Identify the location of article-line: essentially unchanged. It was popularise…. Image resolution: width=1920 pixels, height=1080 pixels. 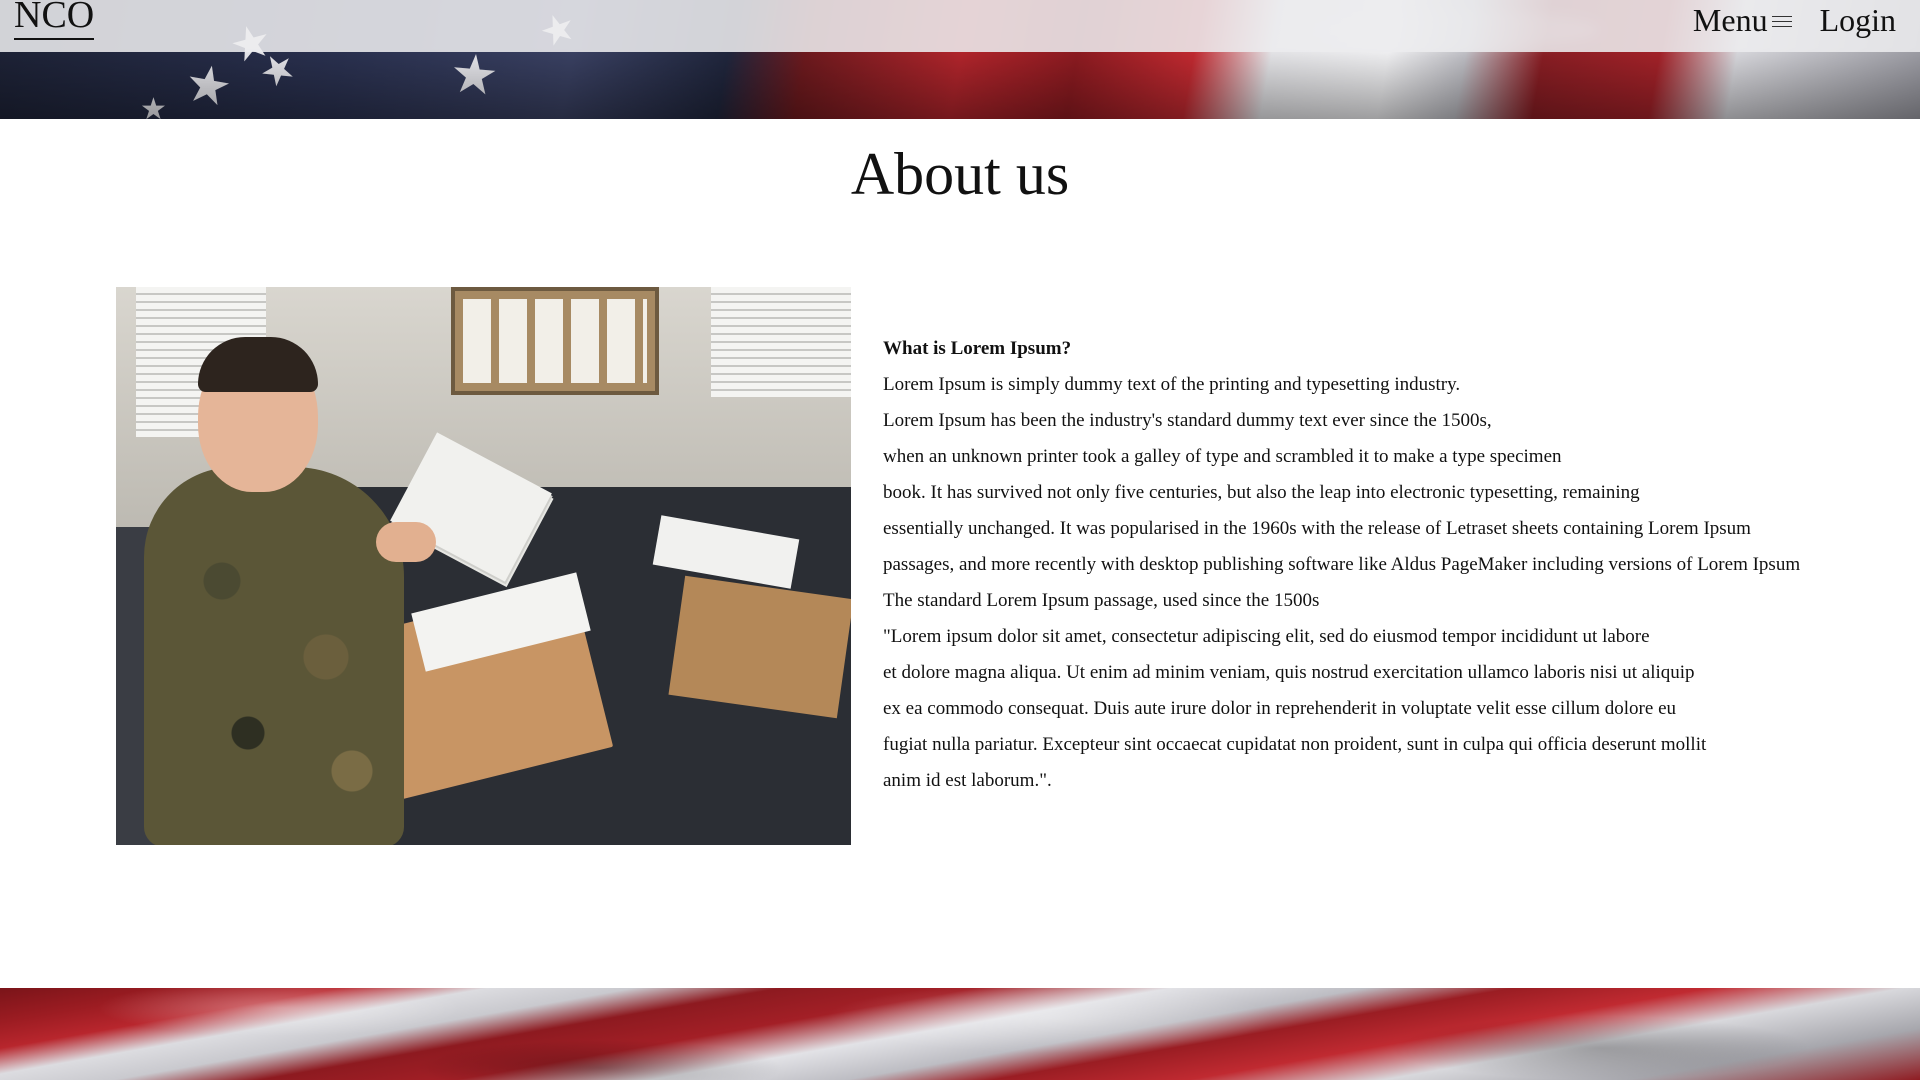
(1317, 528).